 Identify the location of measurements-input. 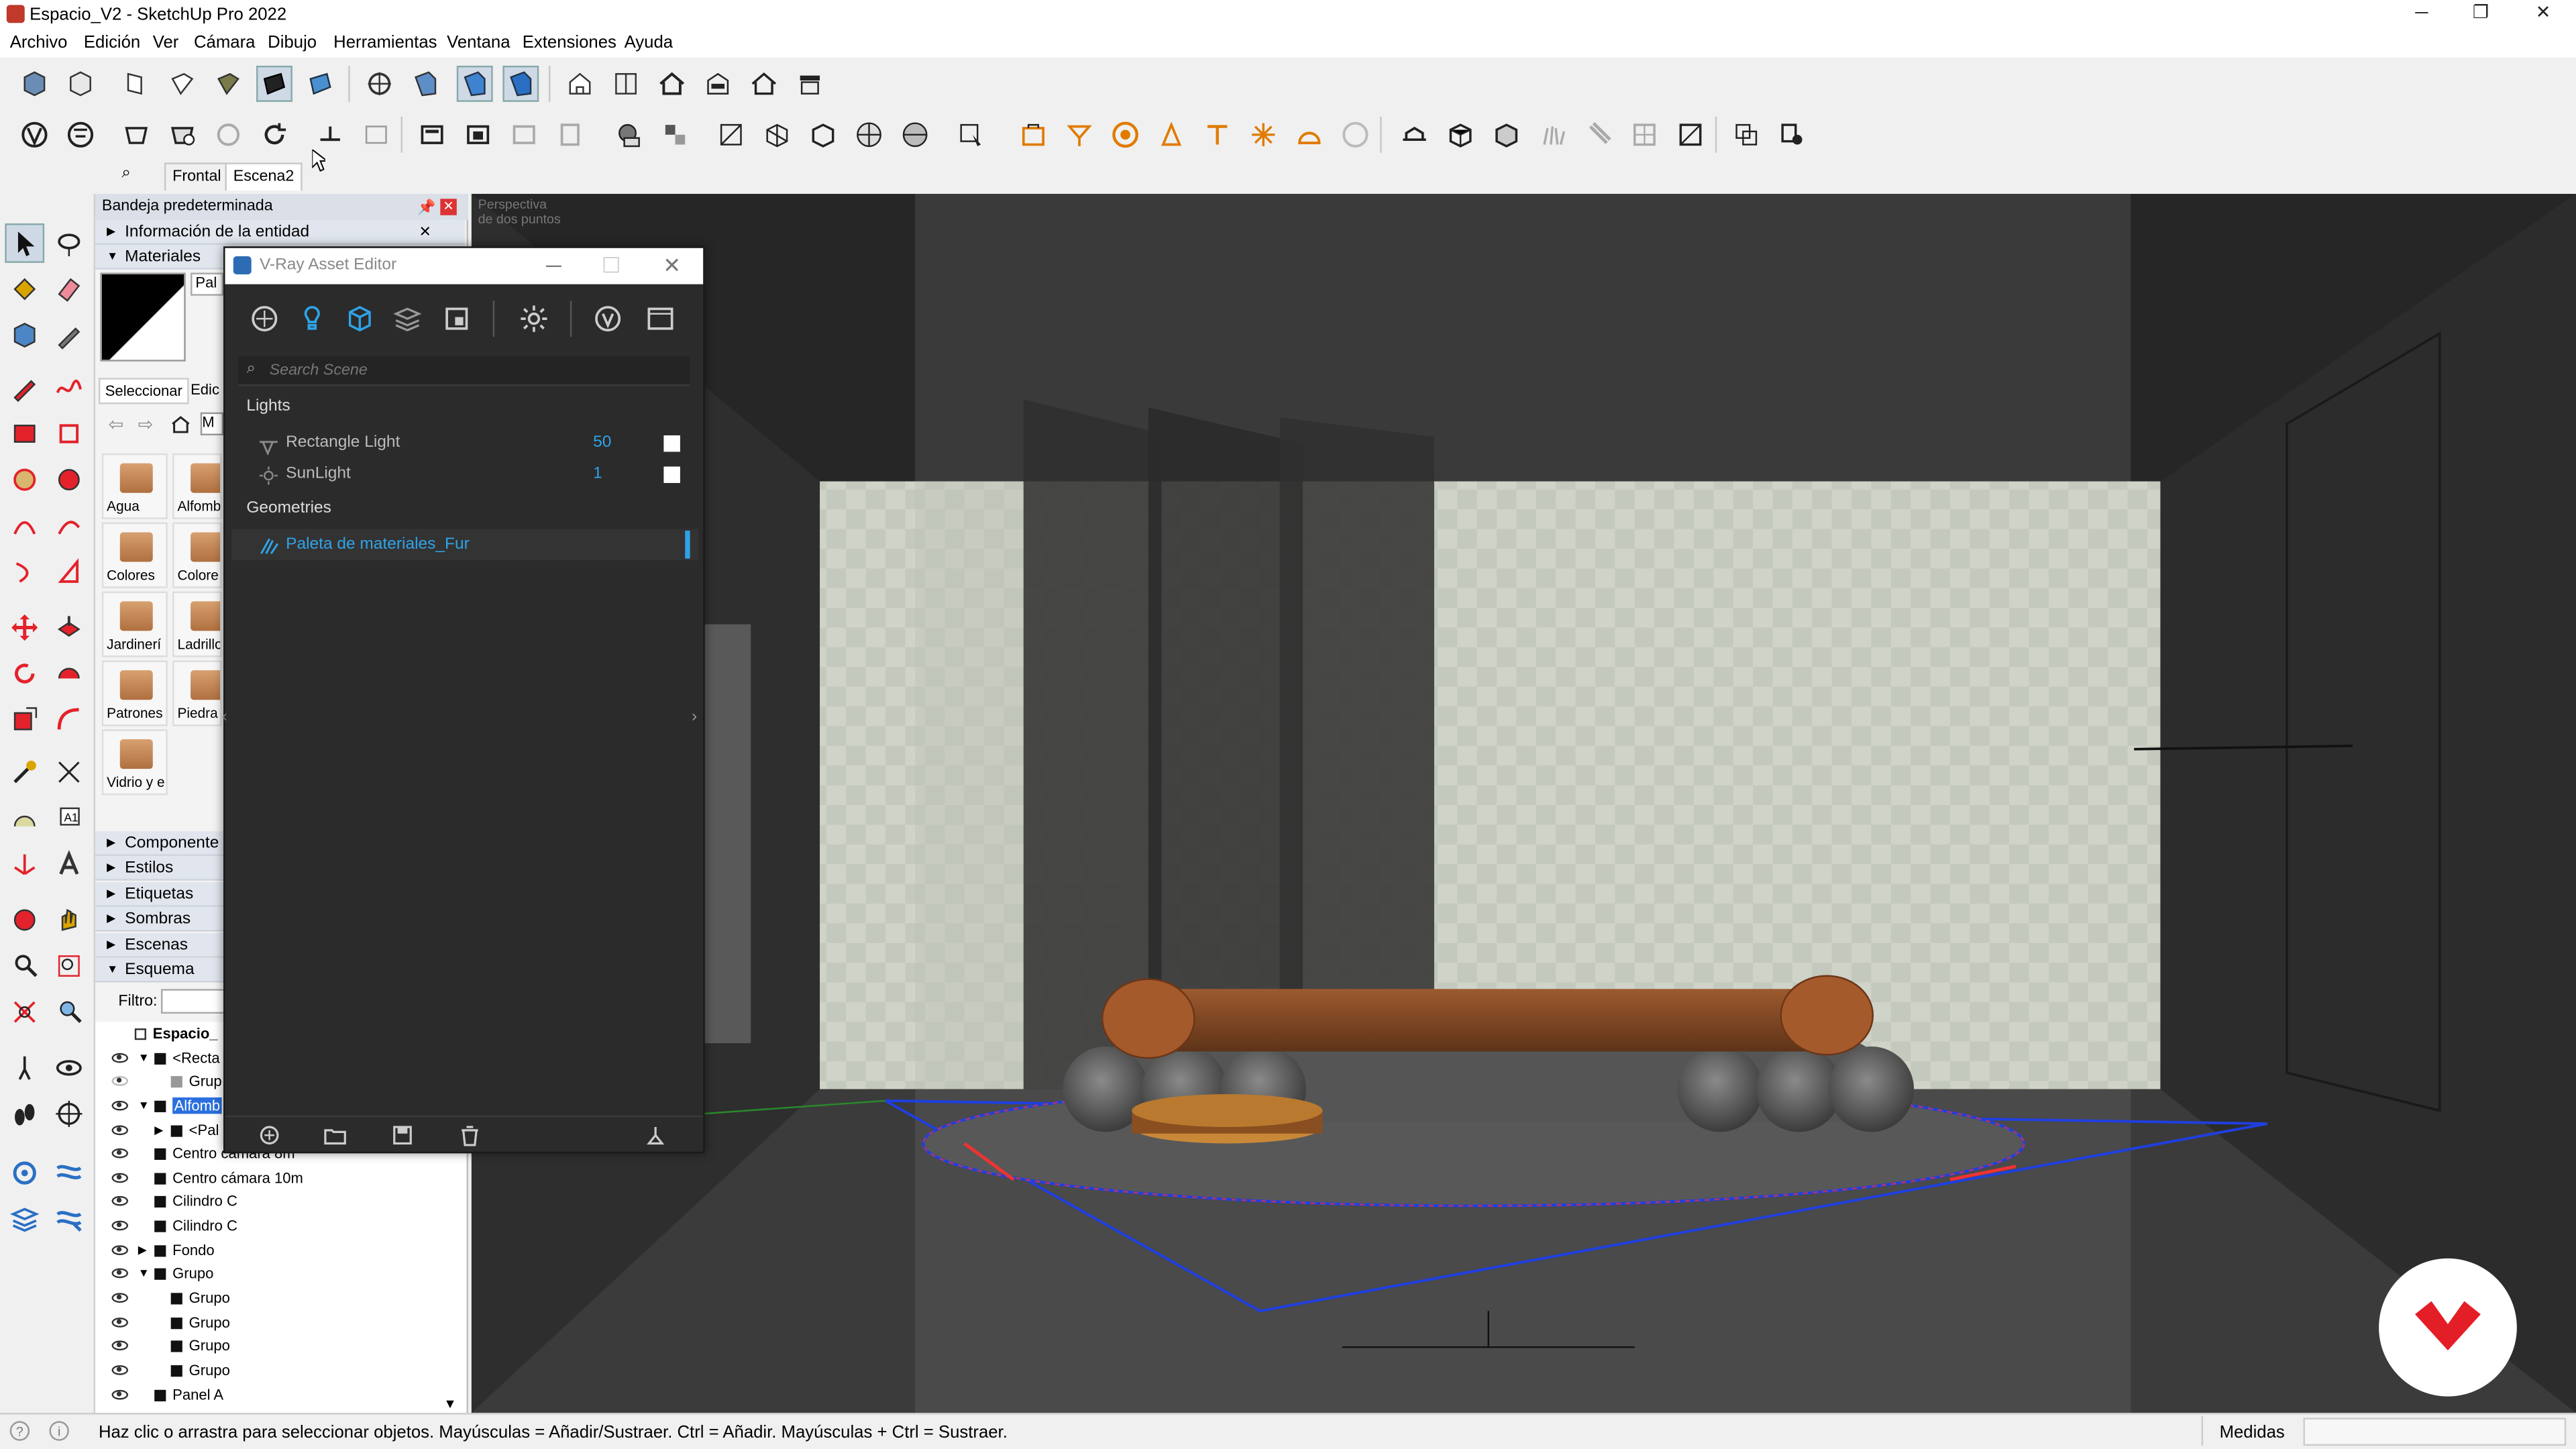
(2435, 1431).